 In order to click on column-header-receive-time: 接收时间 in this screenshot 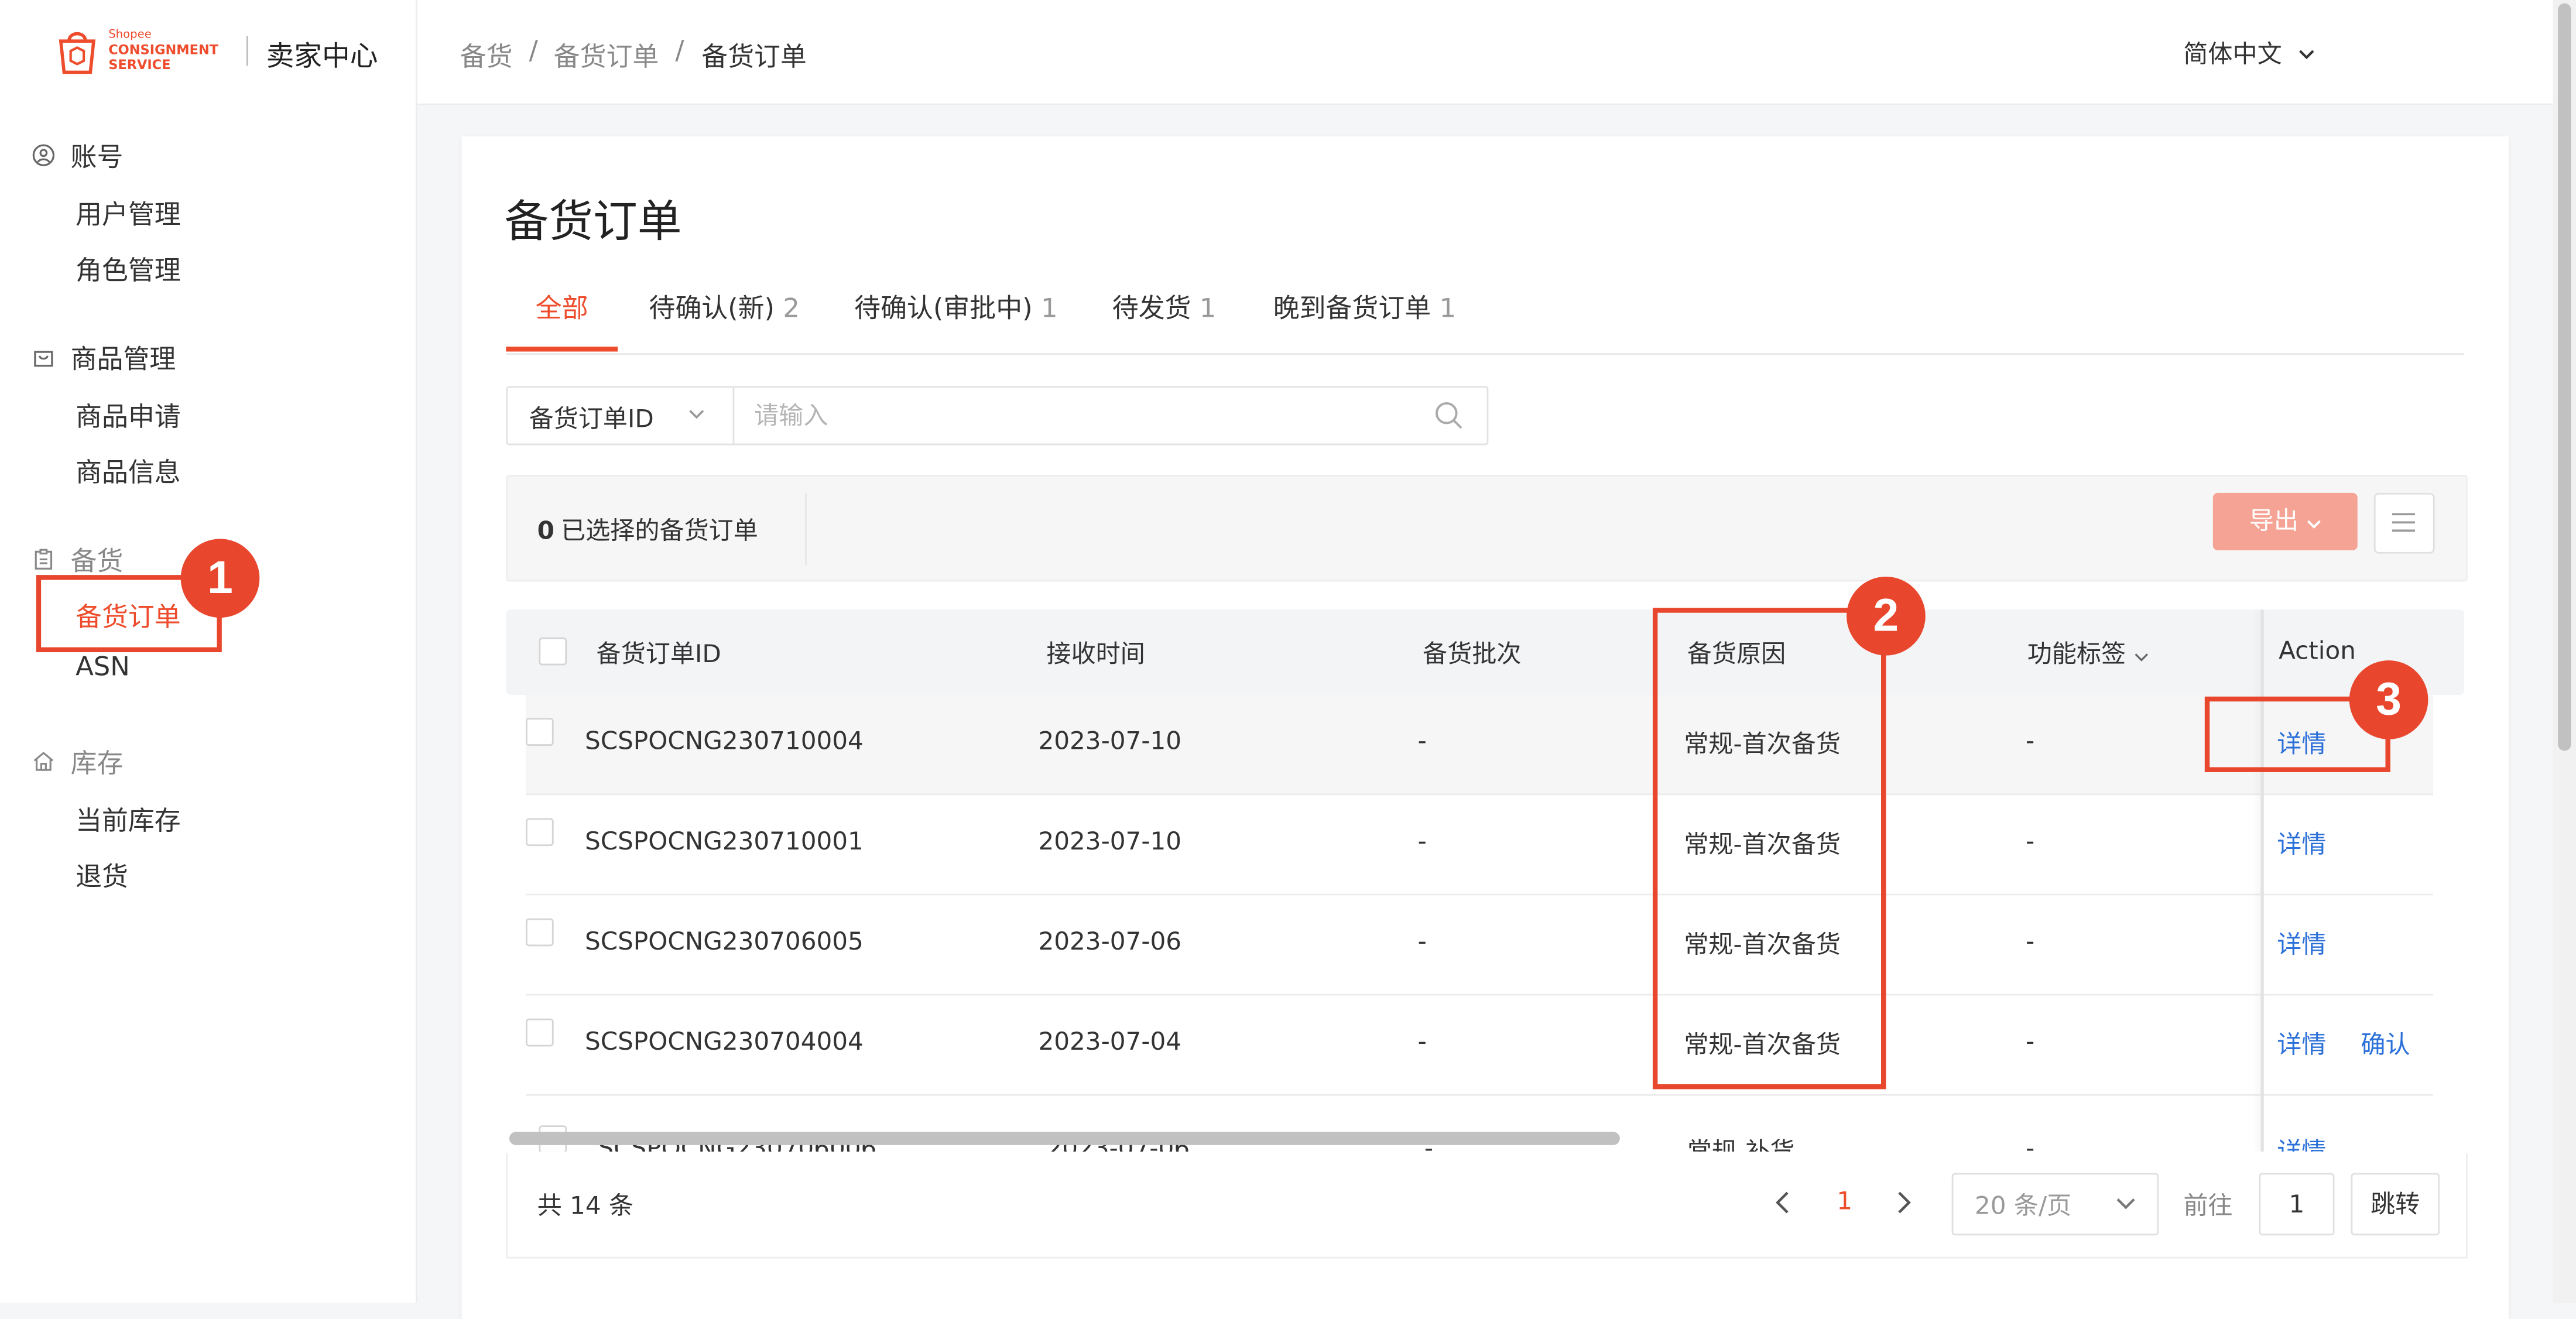, I will do `click(1095, 654)`.